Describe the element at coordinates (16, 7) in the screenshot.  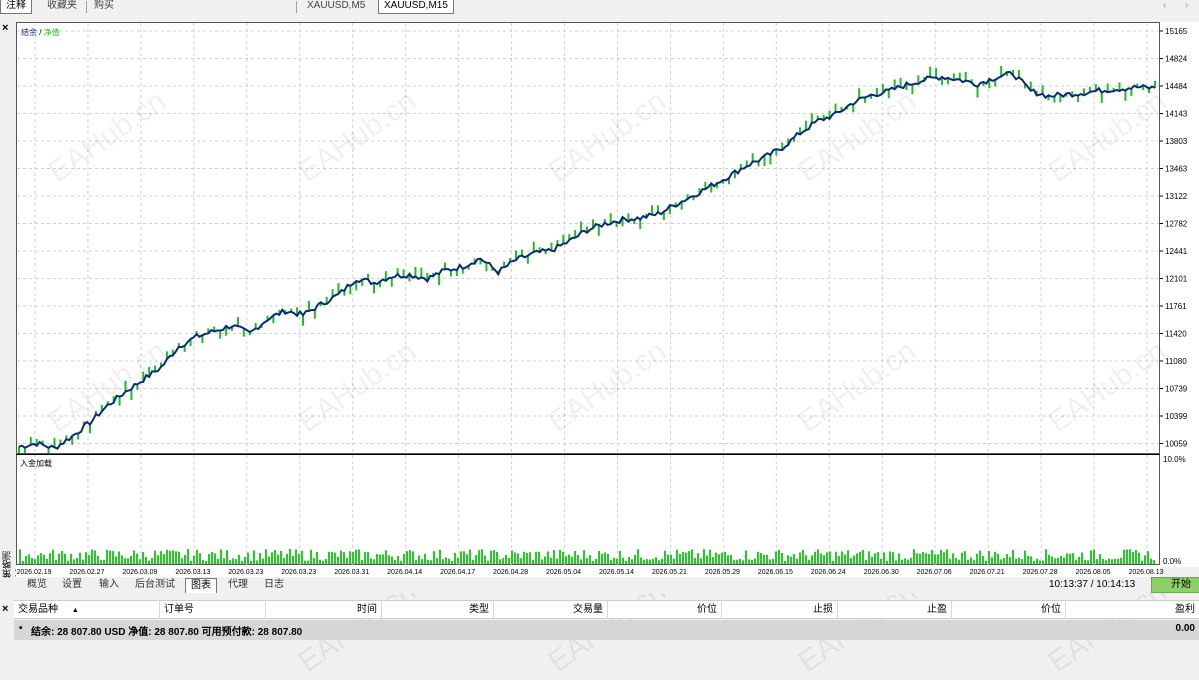
I see `tab-notes: 注释` at that location.